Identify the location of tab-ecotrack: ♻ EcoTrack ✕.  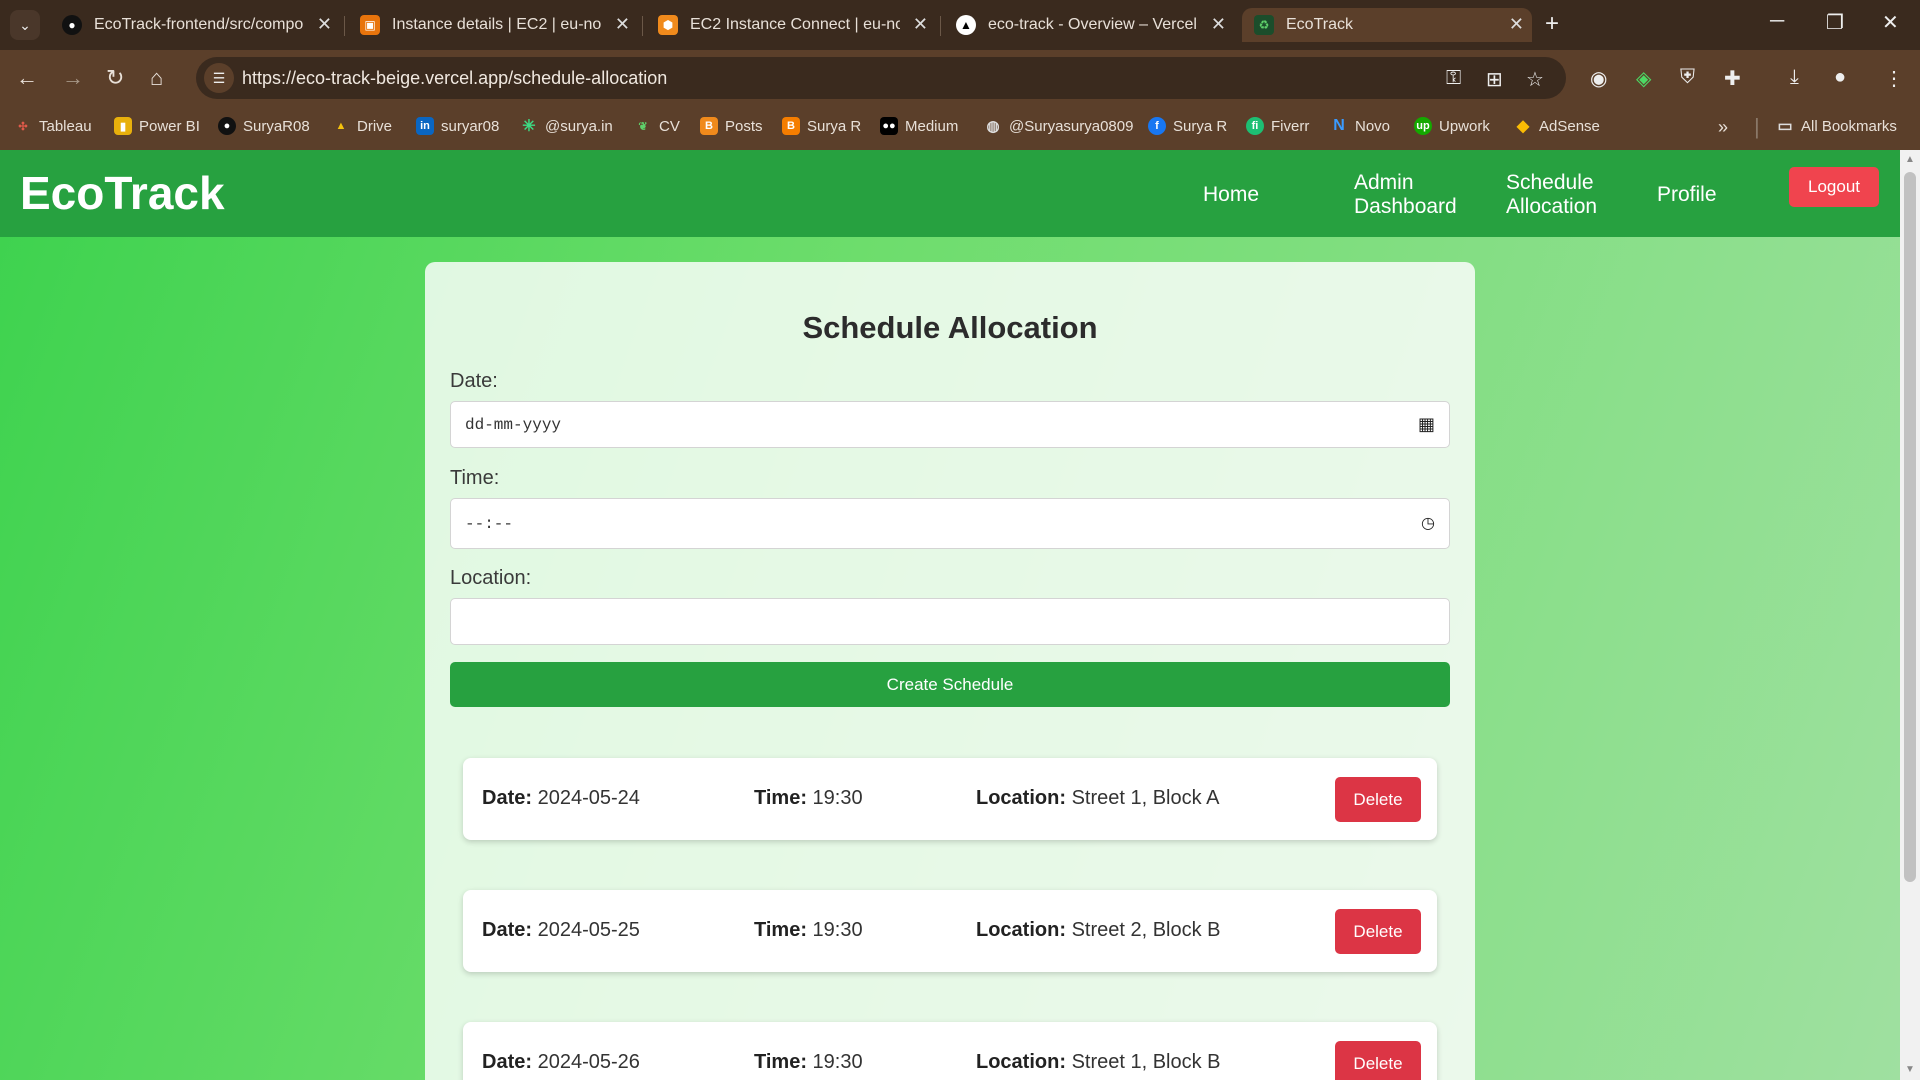
(1387, 25).